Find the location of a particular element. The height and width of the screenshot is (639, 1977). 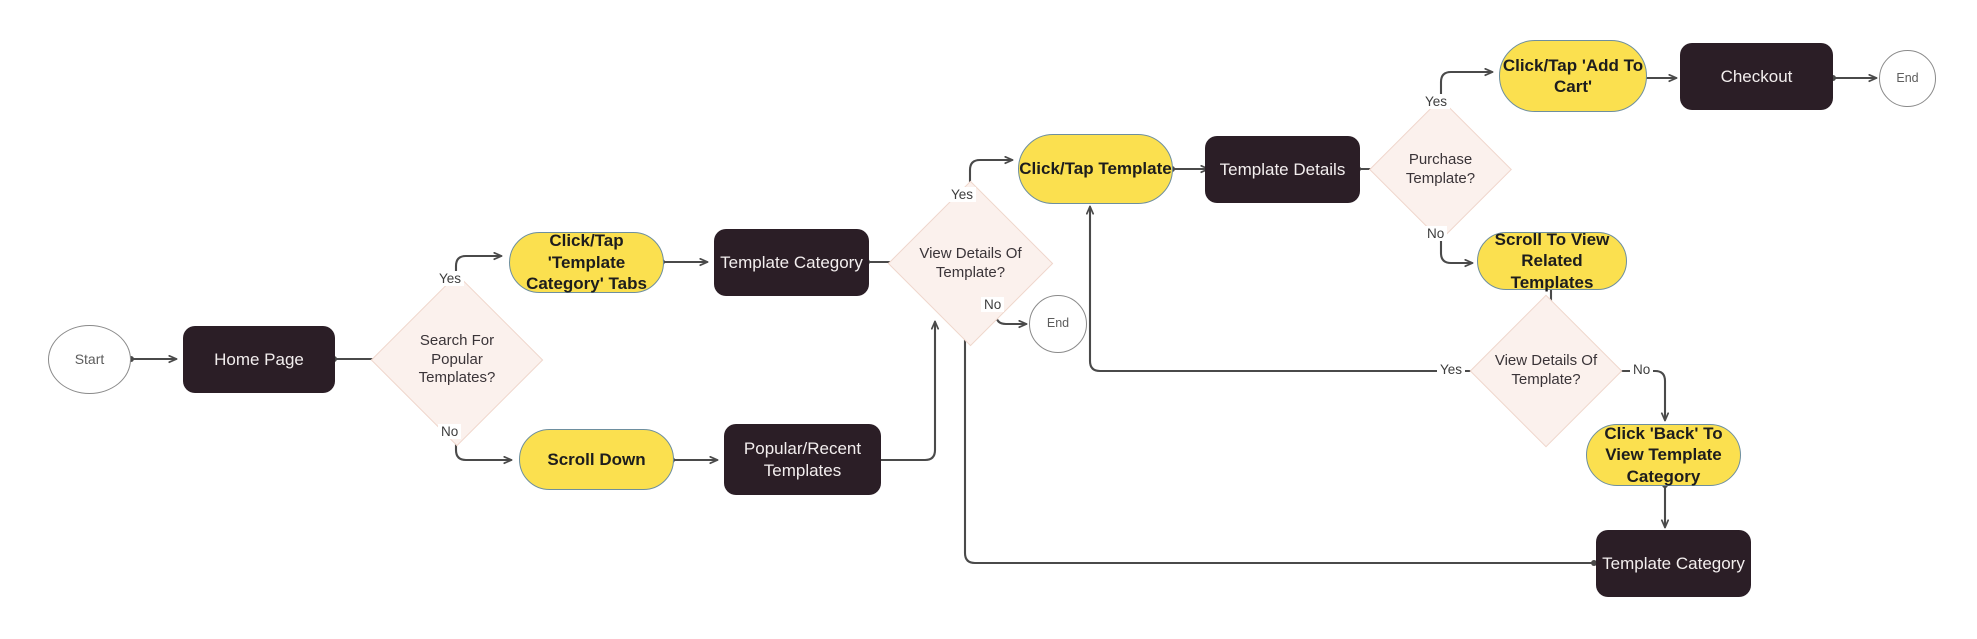

node-end-right-label: End is located at coordinates (1907, 77).